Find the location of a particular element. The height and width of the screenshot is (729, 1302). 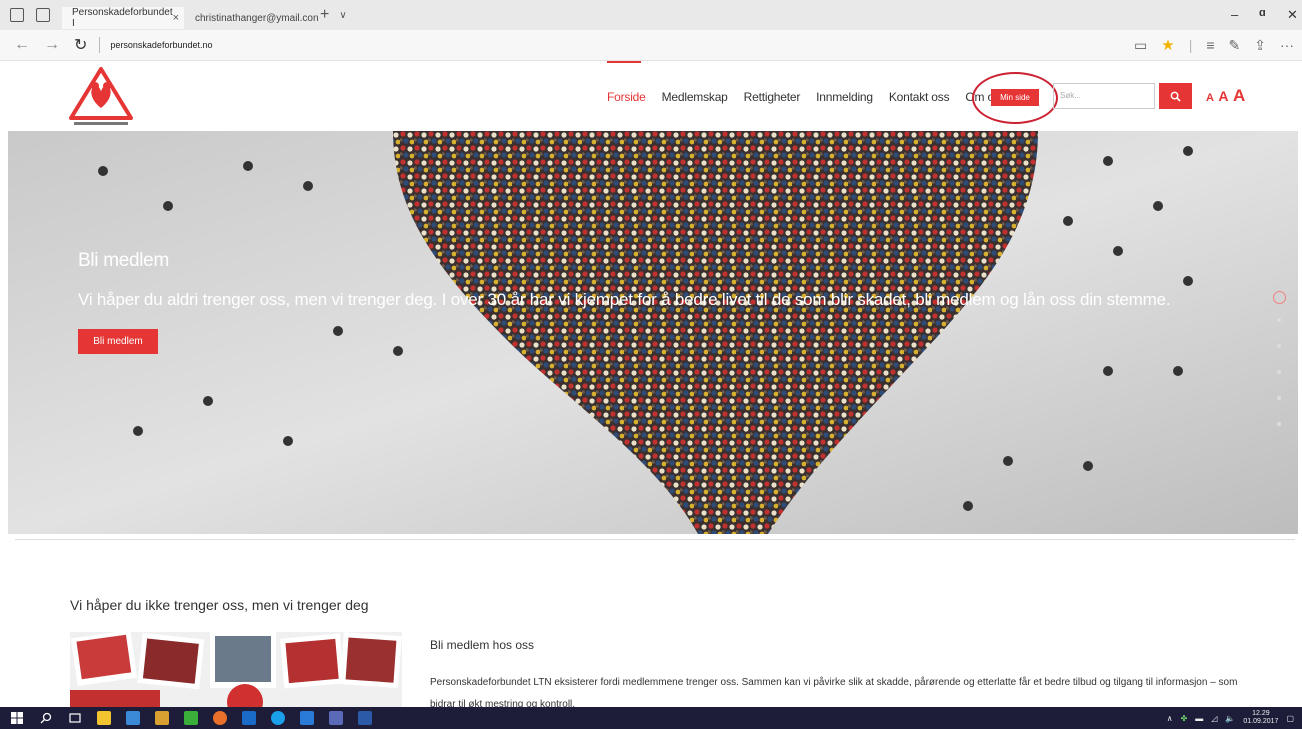

minimize-button: – is located at coordinates (1234, 14).